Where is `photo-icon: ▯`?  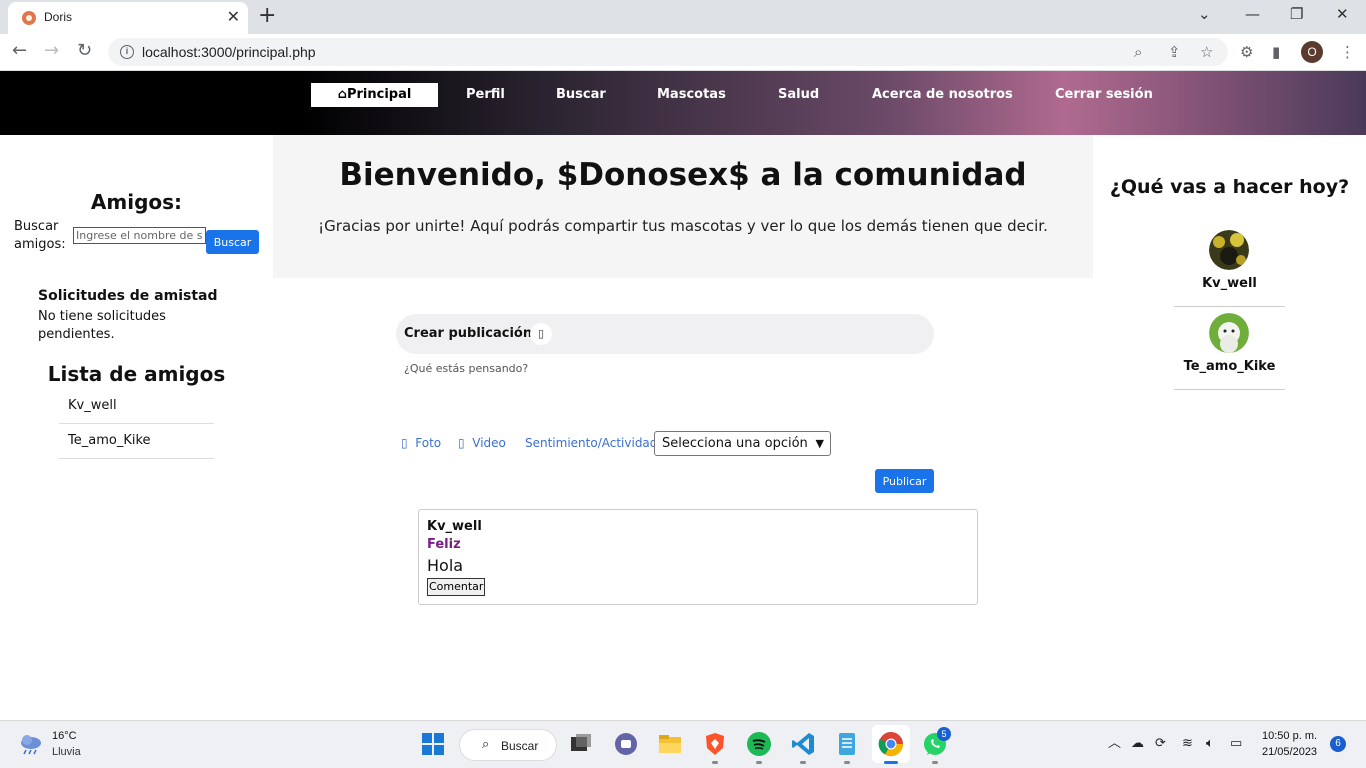
photo-icon: ▯ is located at coordinates (404, 443).